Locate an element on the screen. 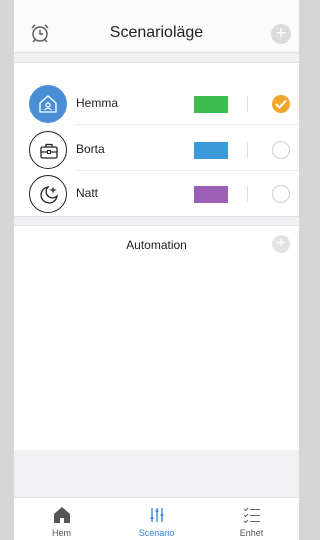  check-icon is located at coordinates (281, 104).